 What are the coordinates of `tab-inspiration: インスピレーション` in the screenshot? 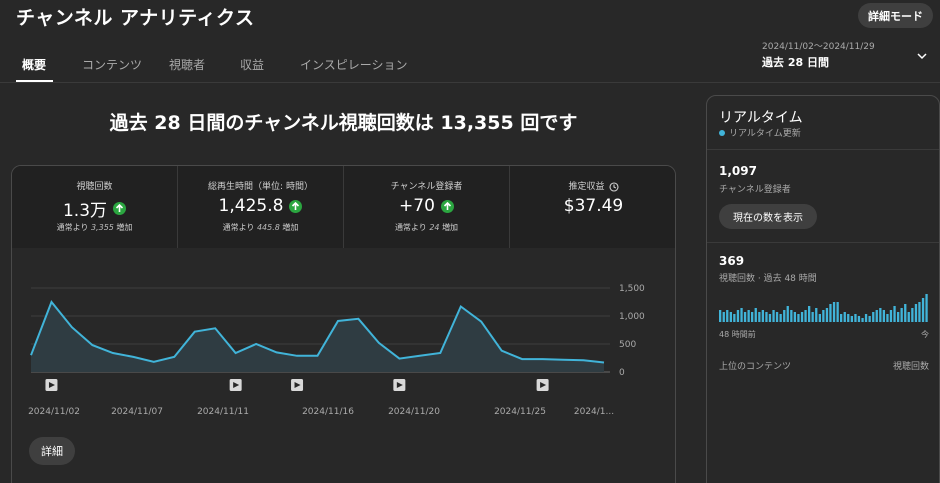 It's located at (354, 64).